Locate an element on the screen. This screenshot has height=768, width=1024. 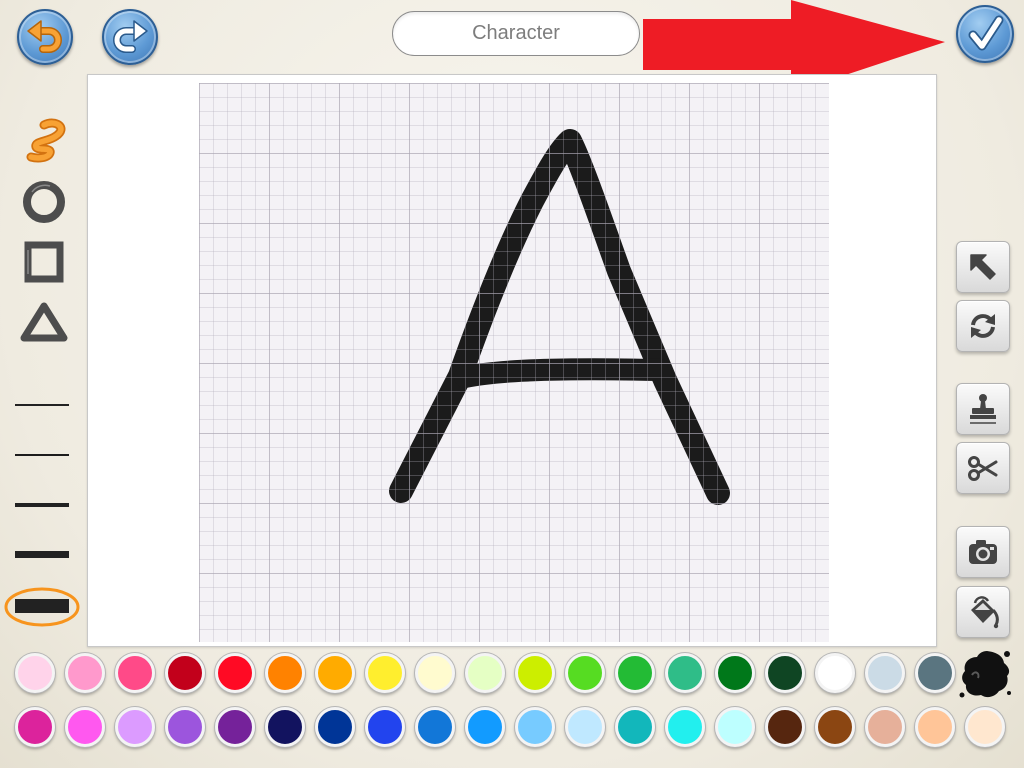
rotate-tool-button is located at coordinates (983, 326).